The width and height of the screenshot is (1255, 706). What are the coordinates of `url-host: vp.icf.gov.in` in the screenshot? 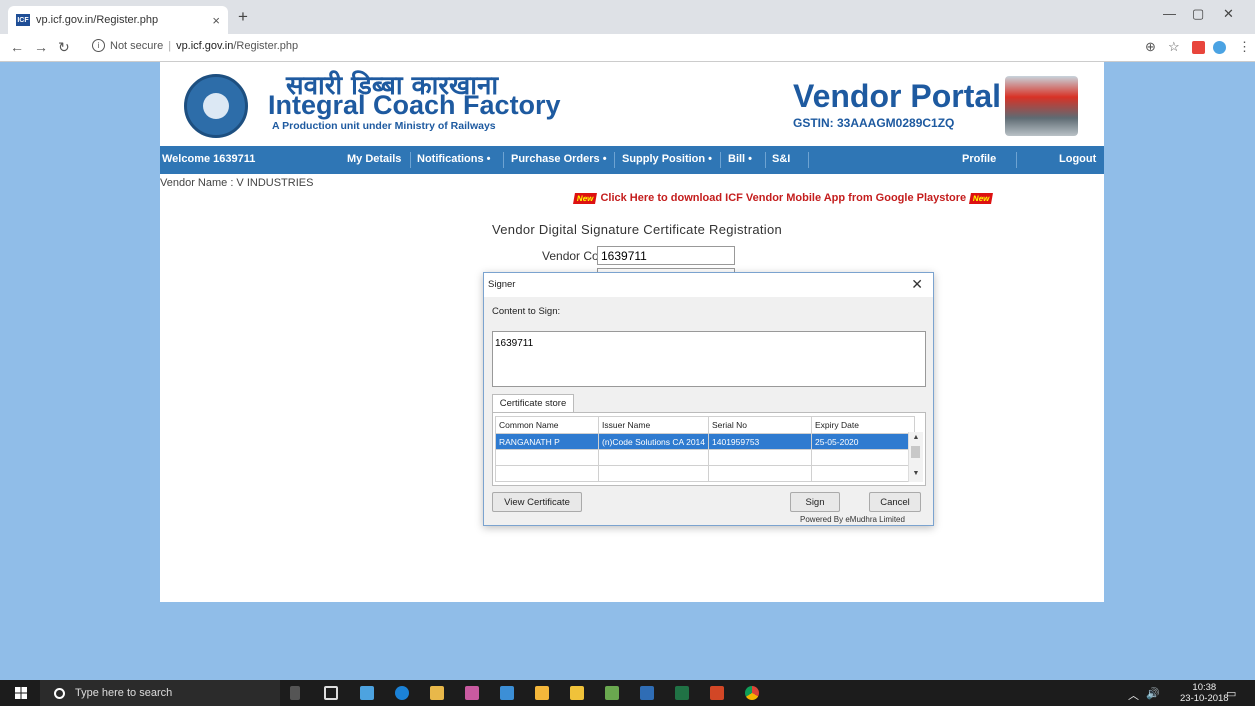 It's located at (205, 45).